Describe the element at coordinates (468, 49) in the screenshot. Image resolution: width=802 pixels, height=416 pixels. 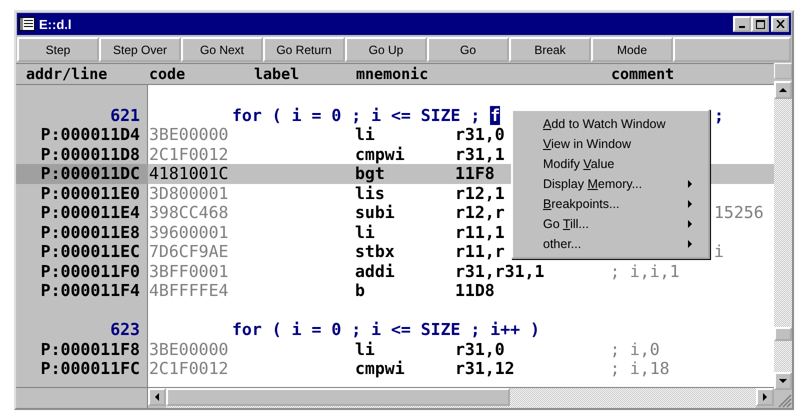
I see `toolbar-button: Go` at that location.